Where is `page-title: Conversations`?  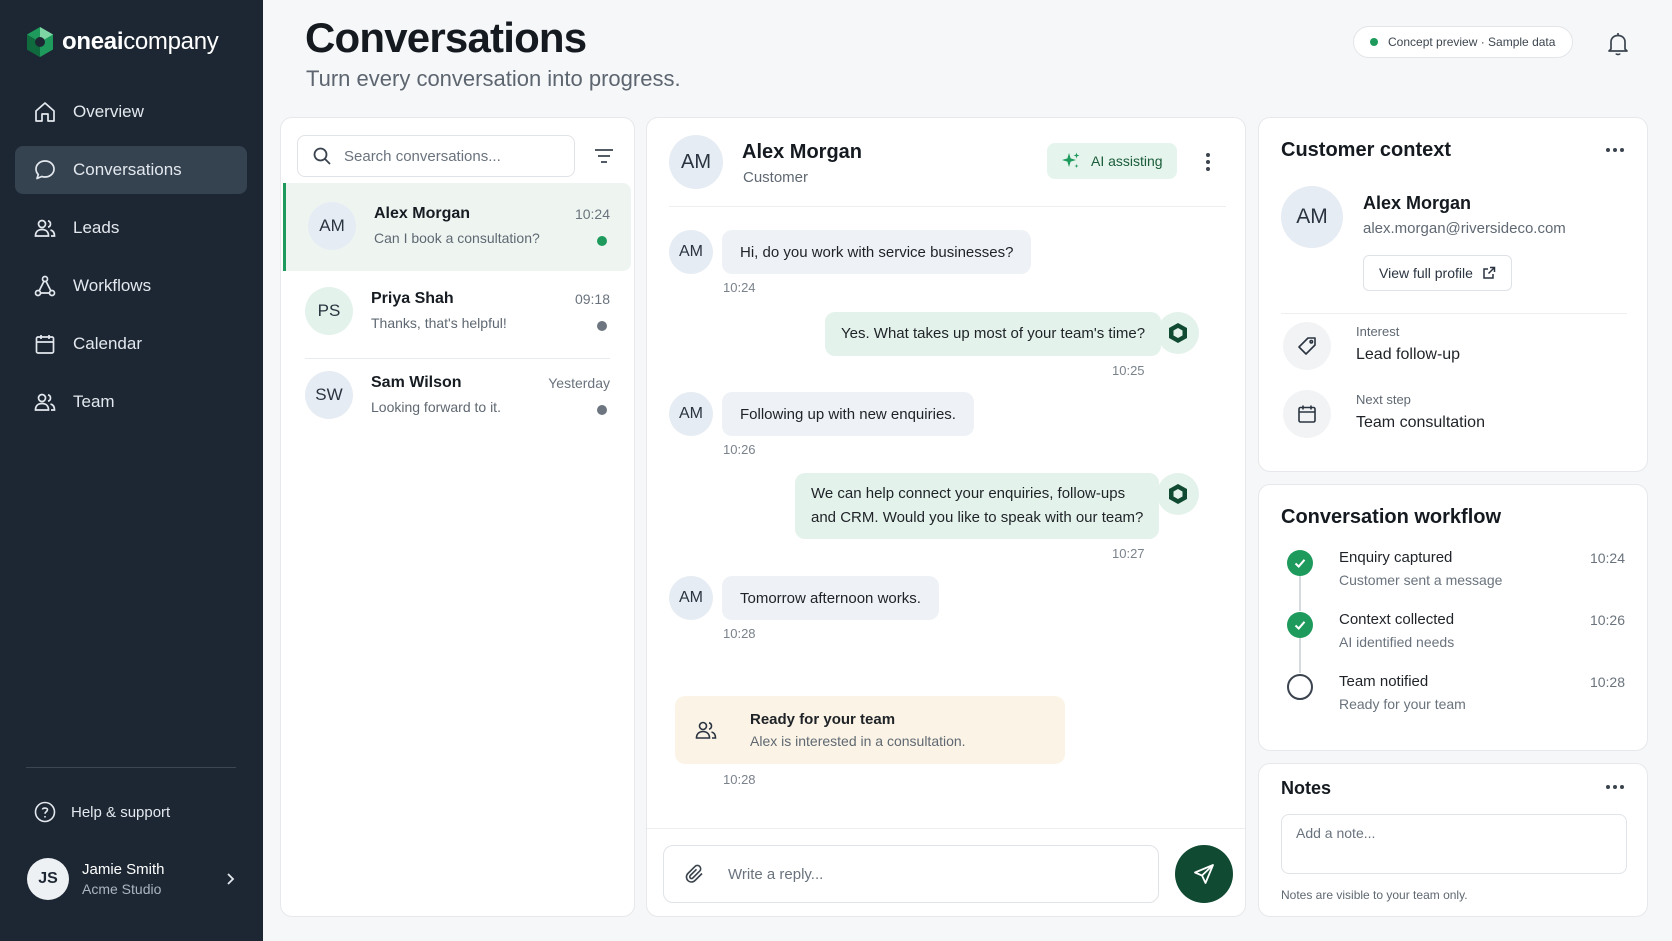 page-title: Conversations is located at coordinates (446, 37).